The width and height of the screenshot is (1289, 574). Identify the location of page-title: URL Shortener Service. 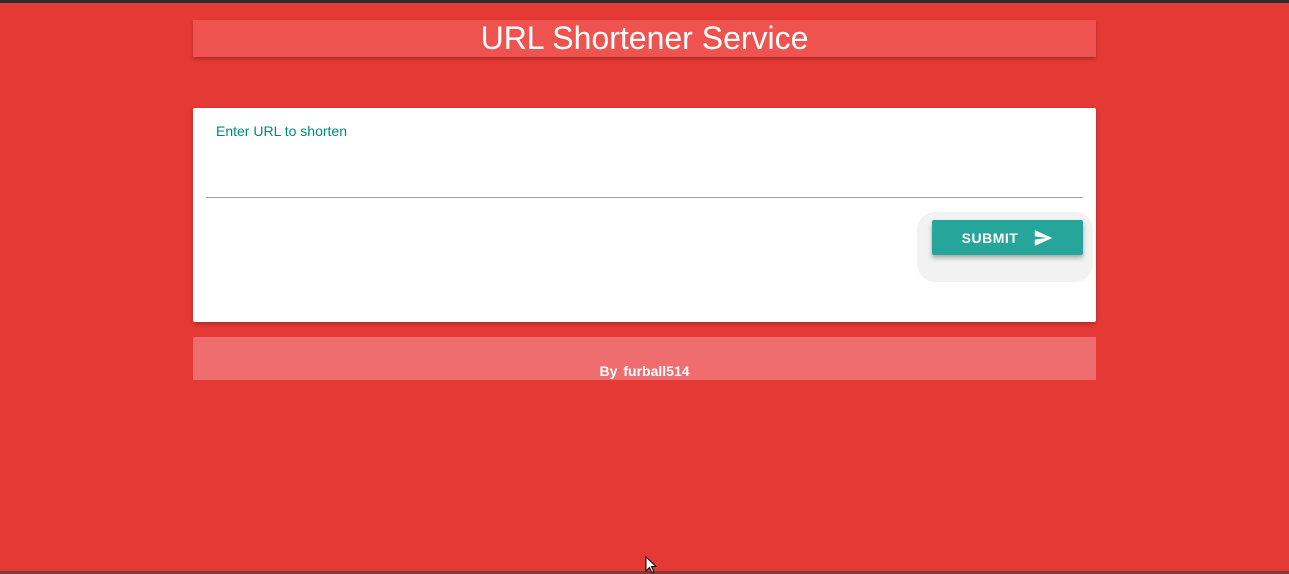
(644, 38).